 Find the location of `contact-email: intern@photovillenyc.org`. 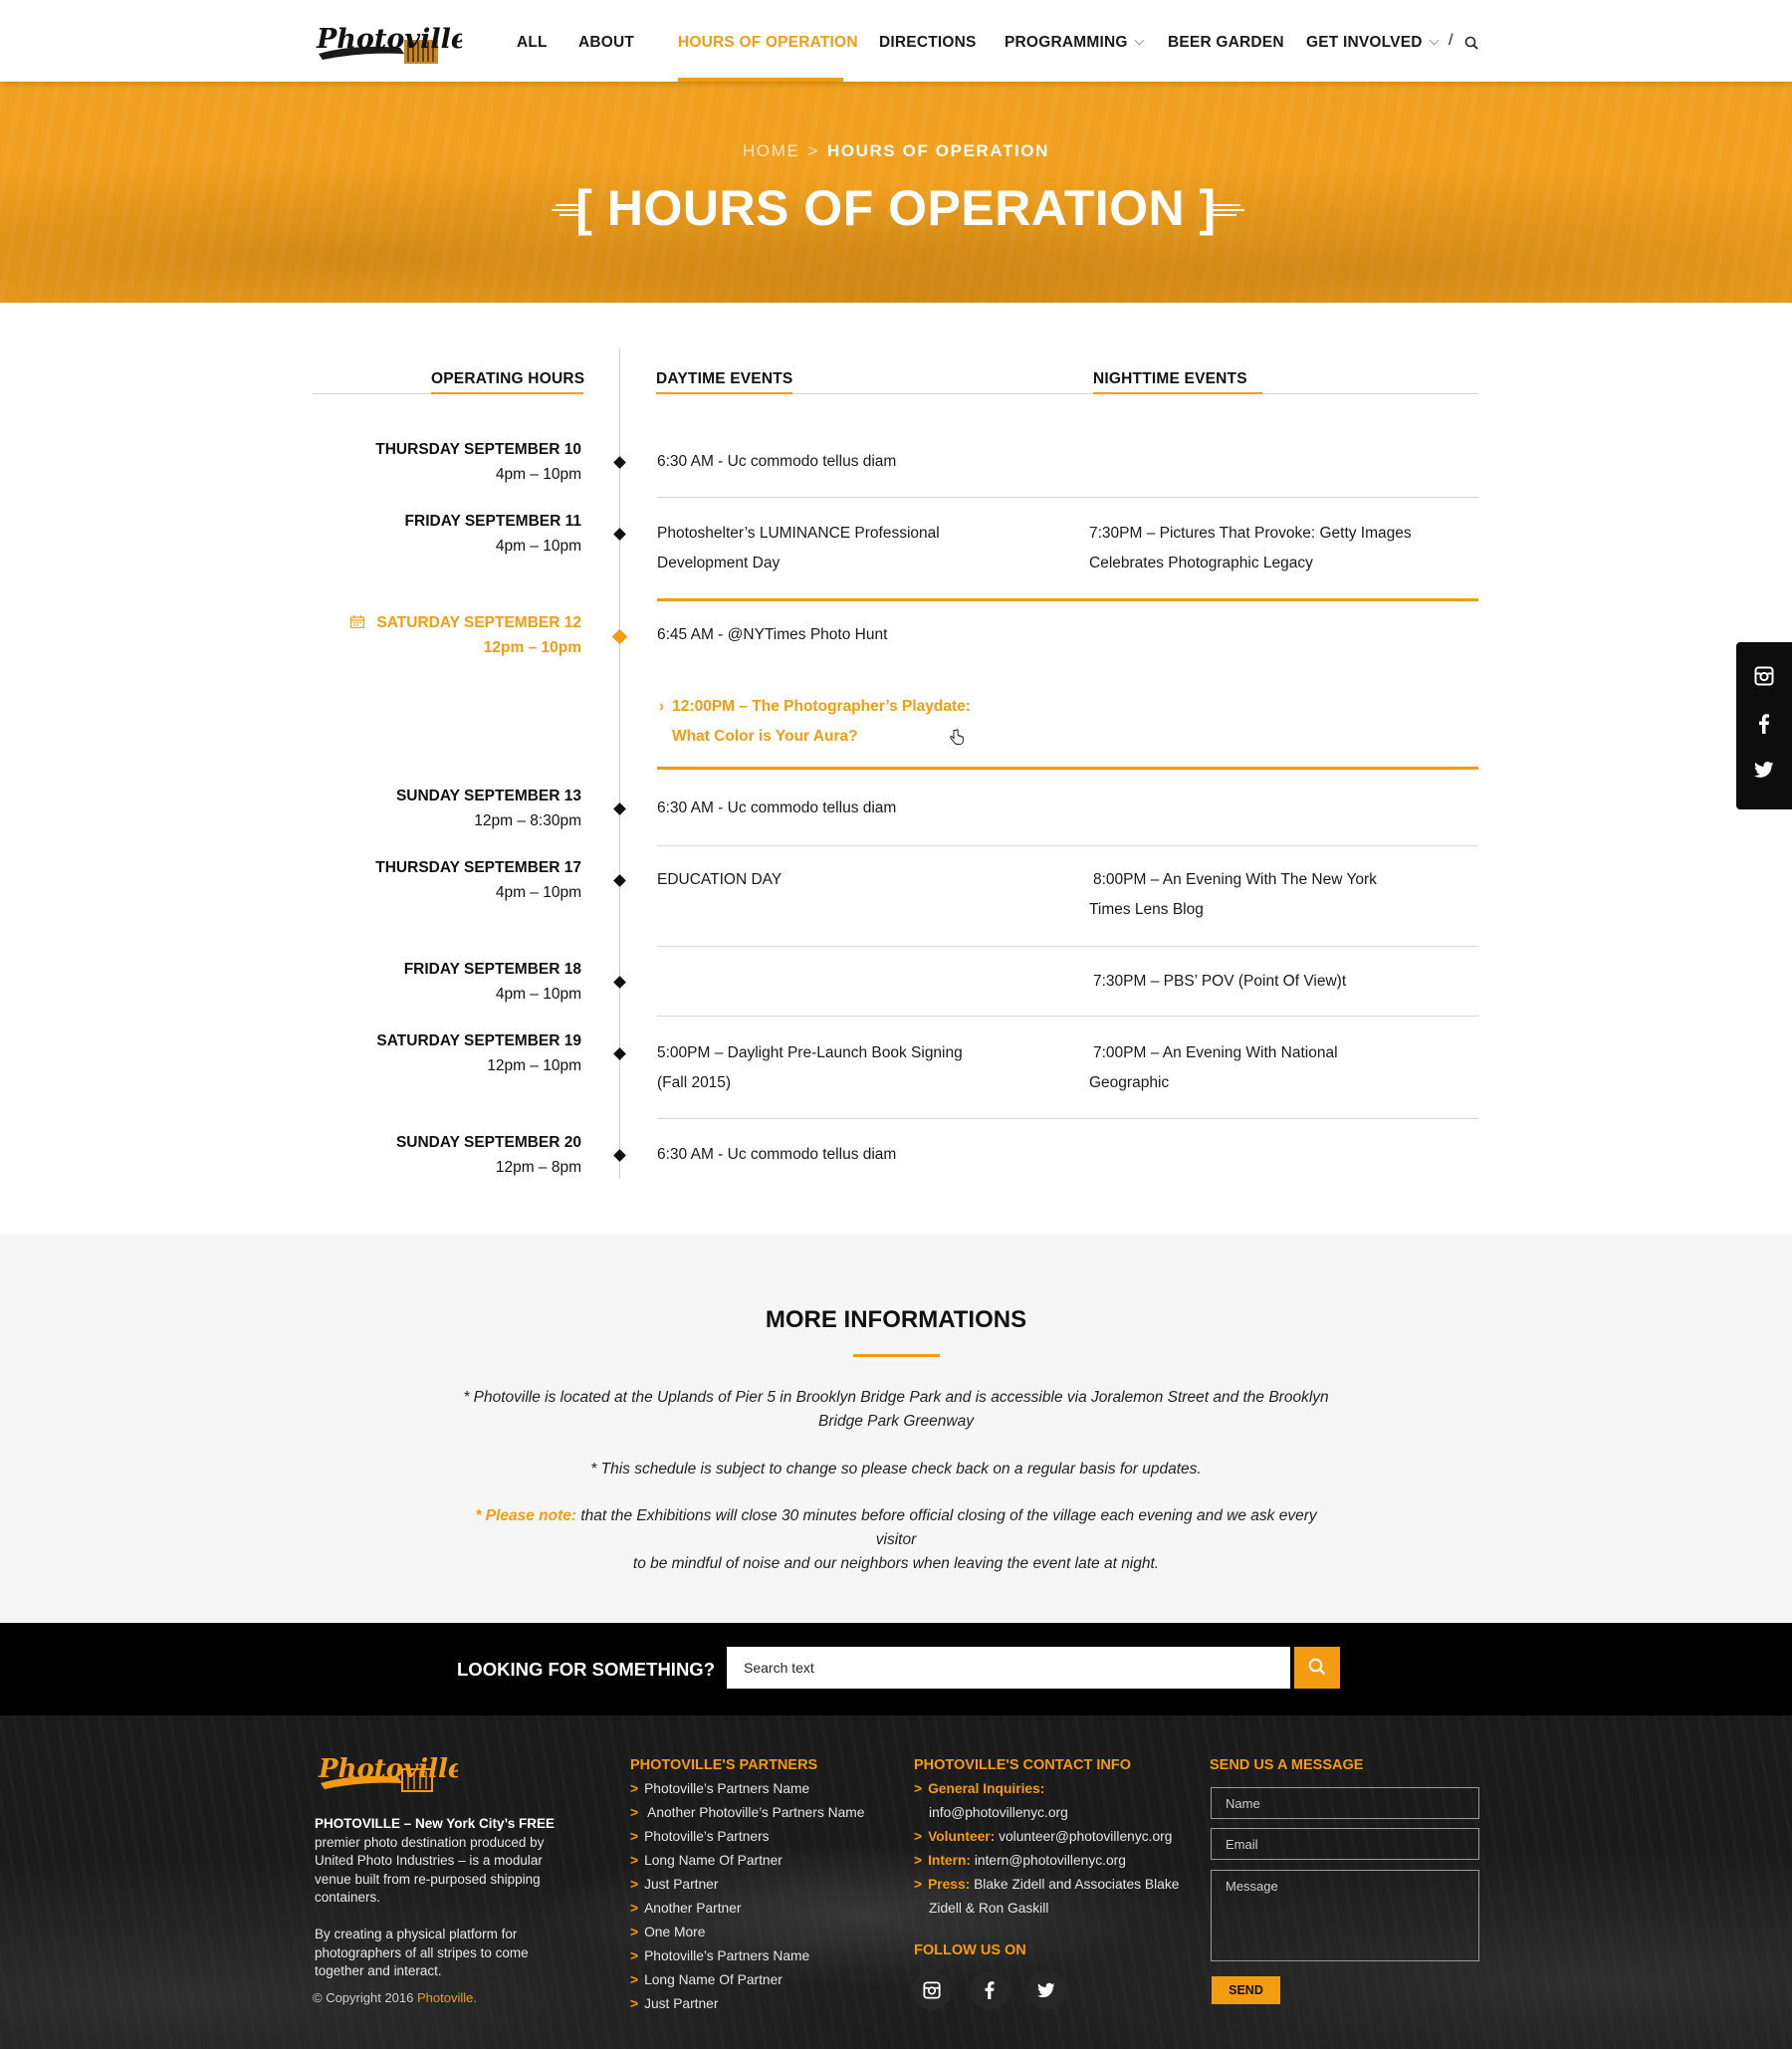

contact-email: intern@photovillenyc.org is located at coordinates (1051, 1860).